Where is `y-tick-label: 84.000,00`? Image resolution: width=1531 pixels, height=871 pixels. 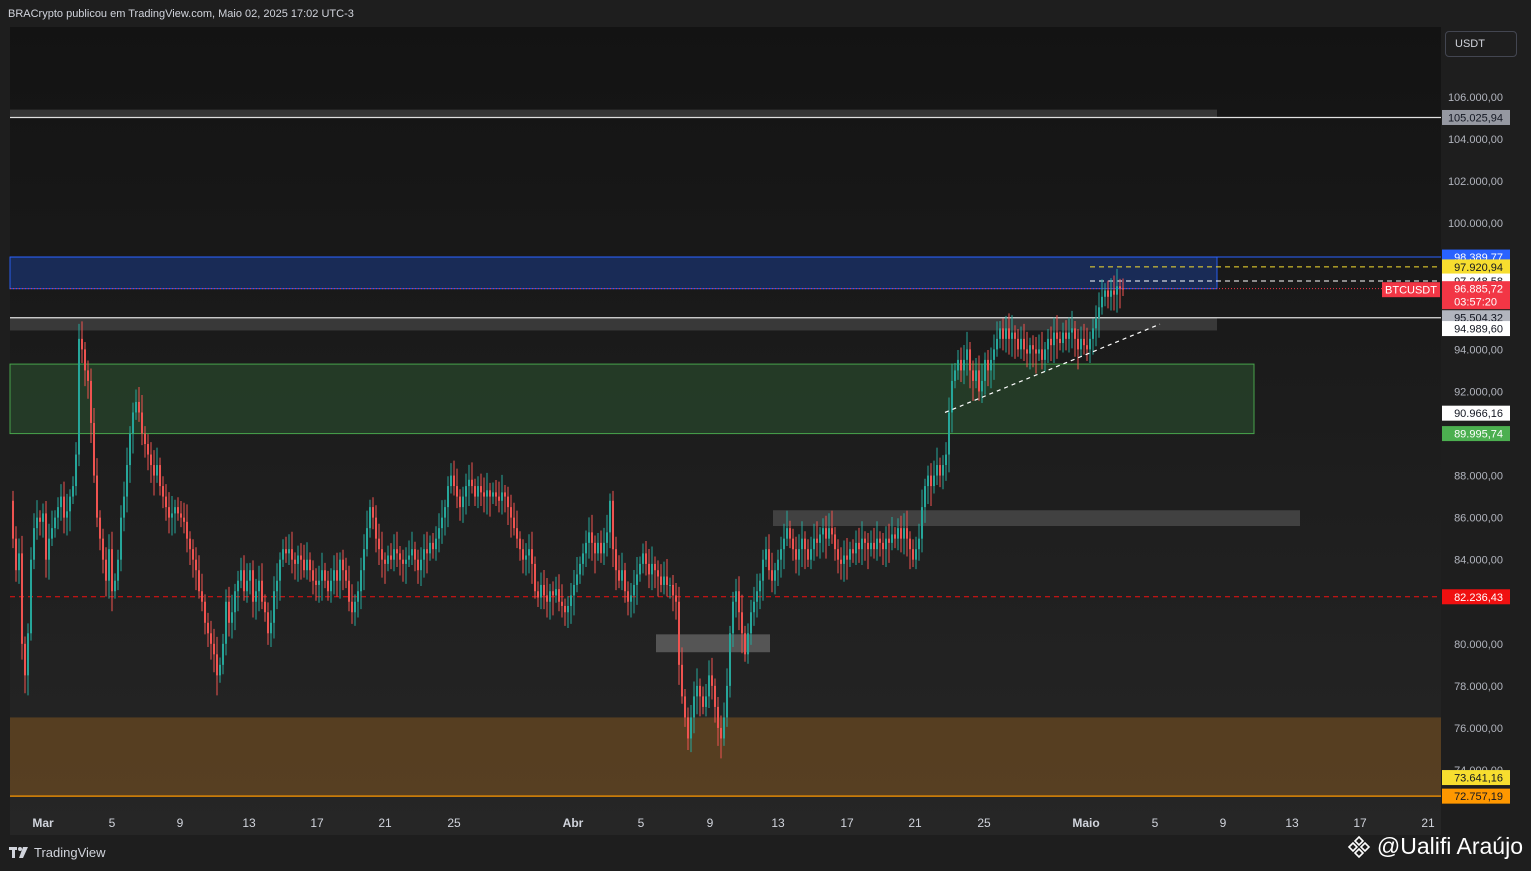
y-tick-label: 84.000,00 is located at coordinates (1478, 561).